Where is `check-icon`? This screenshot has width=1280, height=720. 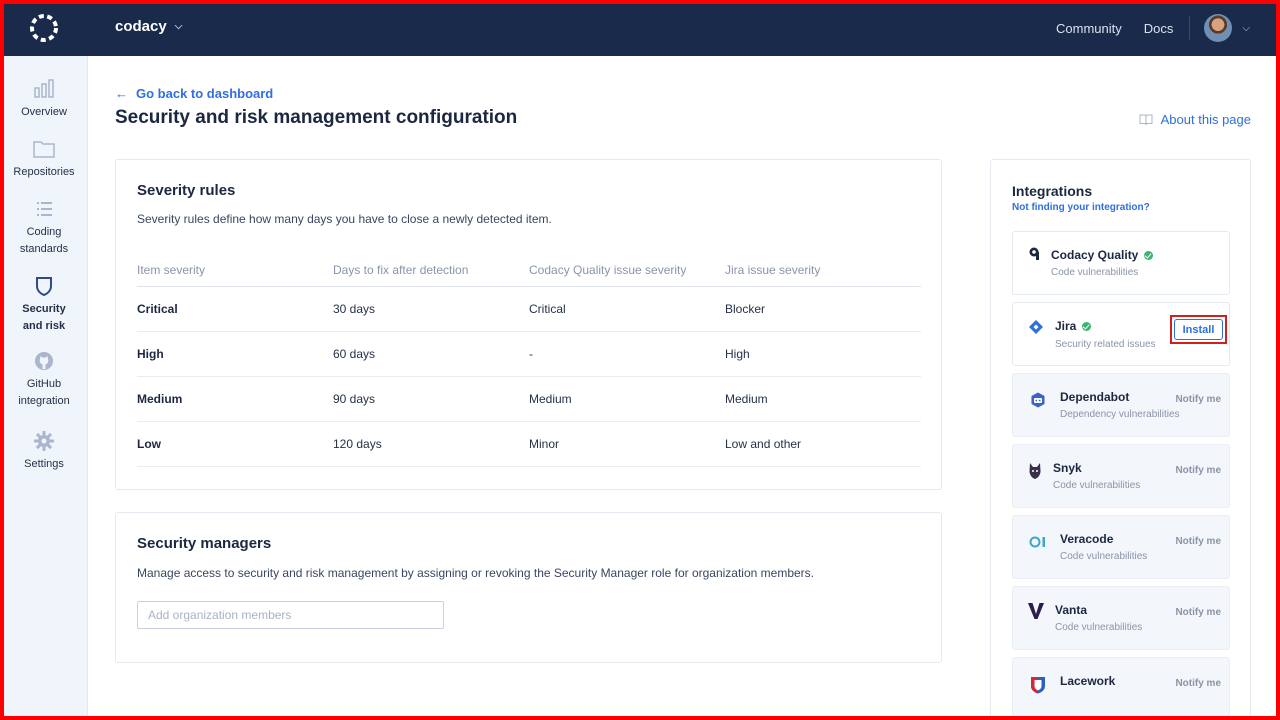
check-icon is located at coordinates (1149, 255).